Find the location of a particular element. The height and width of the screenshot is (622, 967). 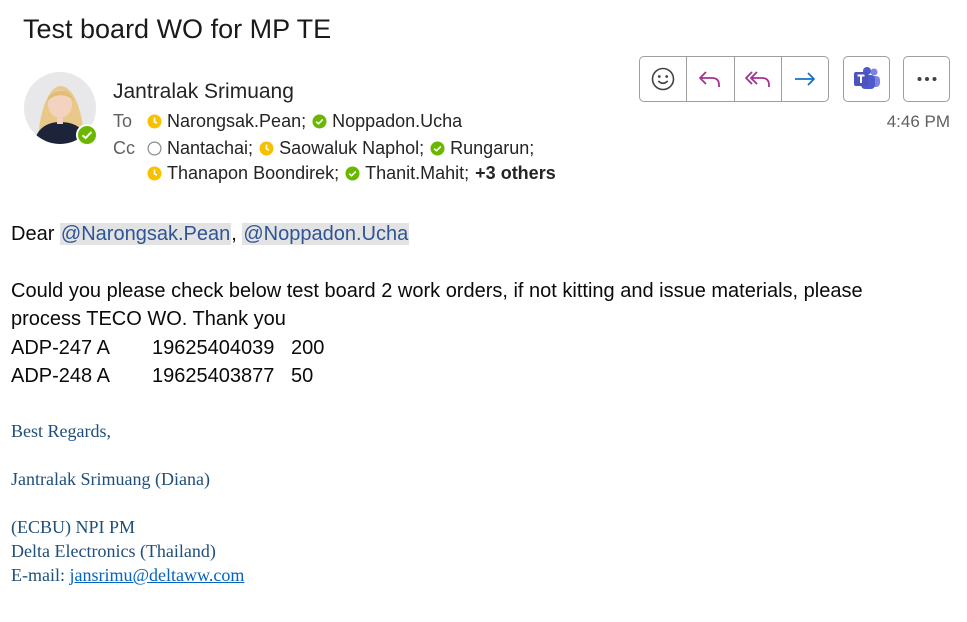

forward-icon is located at coordinates (804, 79).